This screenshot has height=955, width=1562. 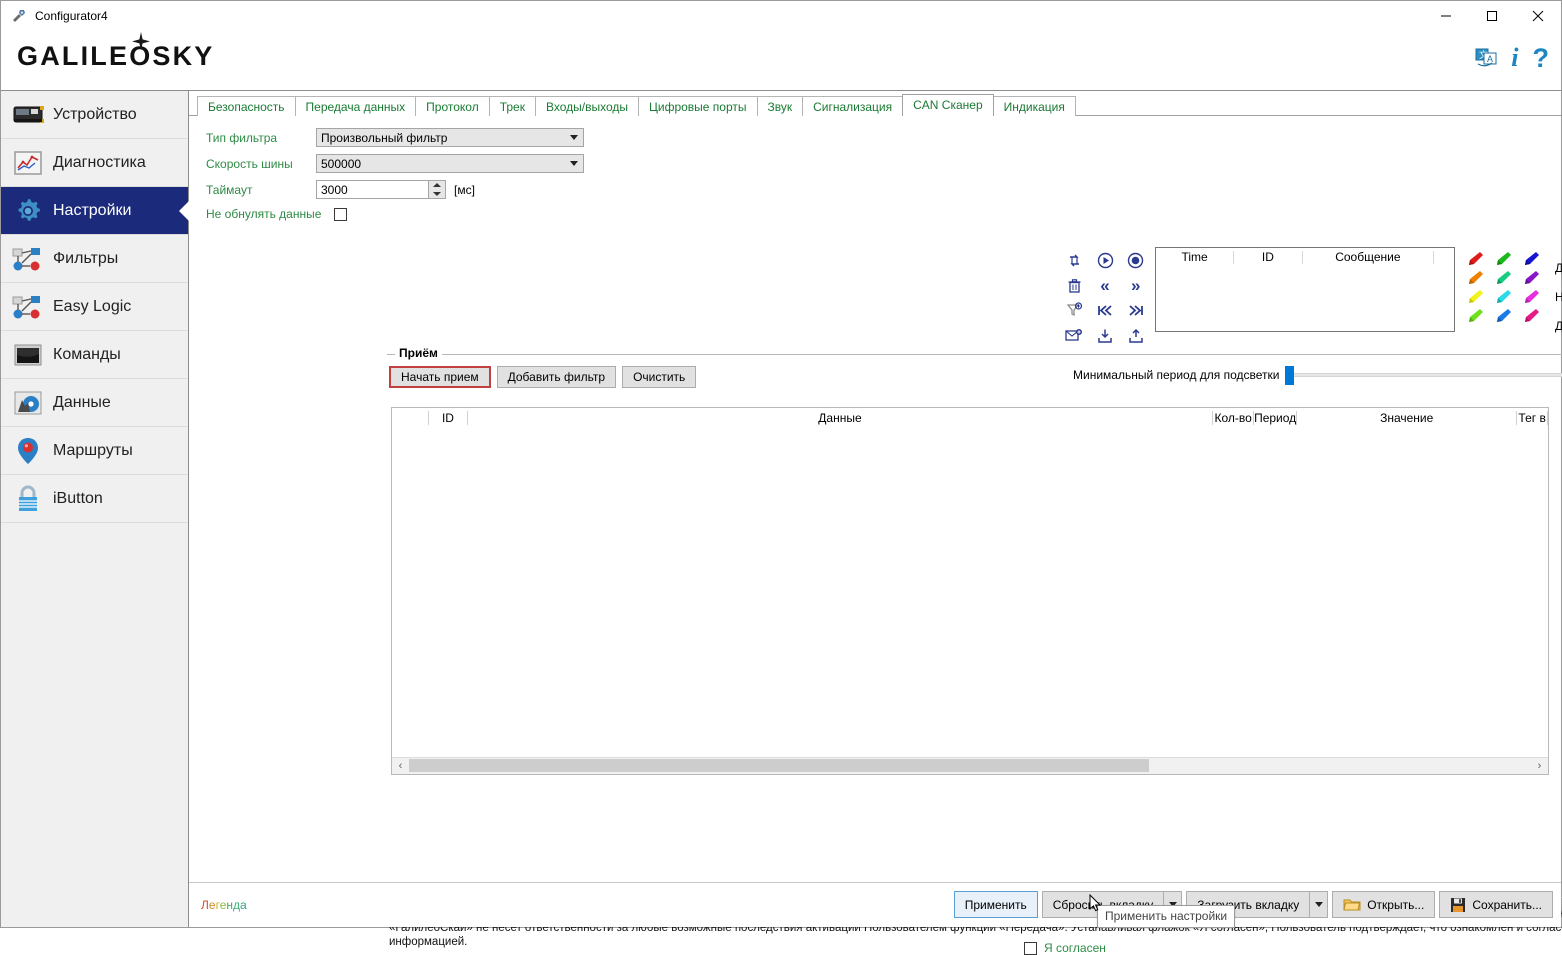 I want to click on record-icon, so click(x=1135, y=260).